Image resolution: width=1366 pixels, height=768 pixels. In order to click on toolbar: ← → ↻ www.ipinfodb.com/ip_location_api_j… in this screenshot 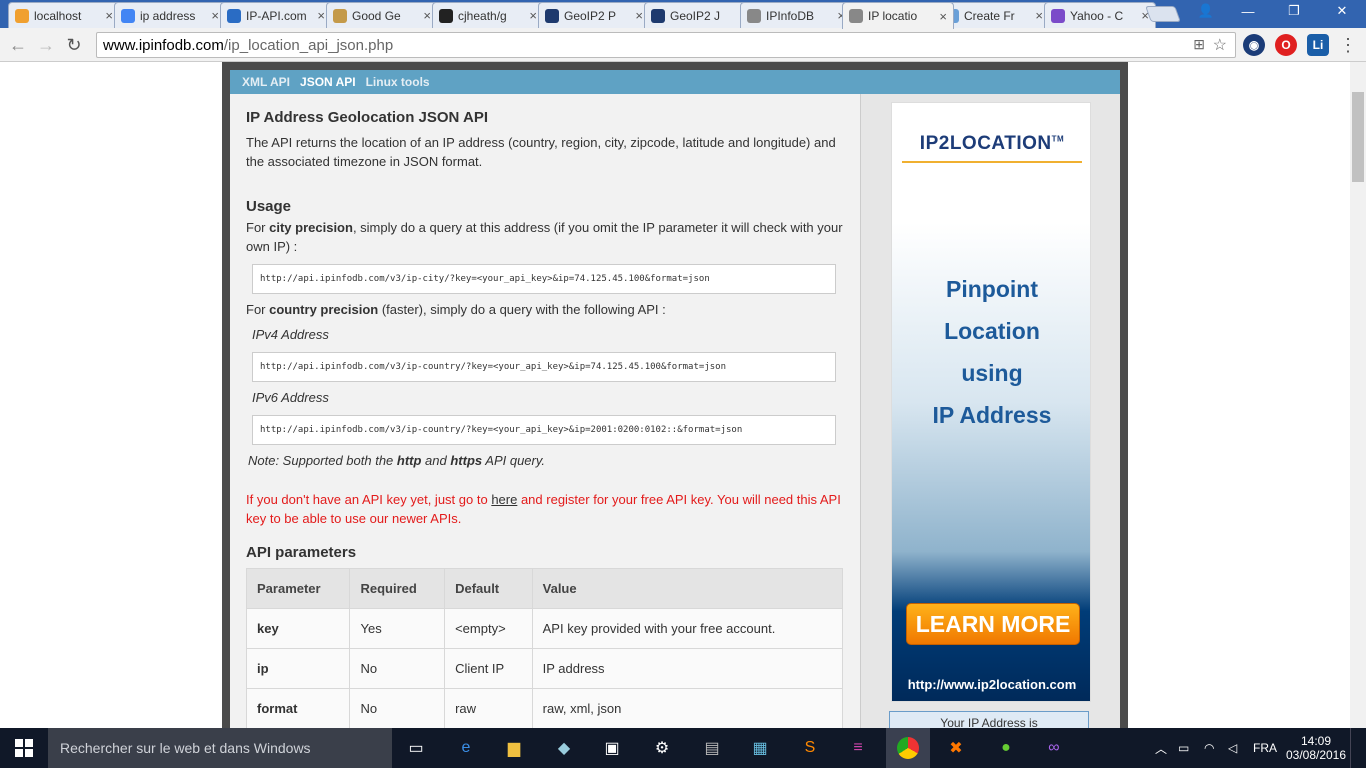, I will do `click(683, 45)`.